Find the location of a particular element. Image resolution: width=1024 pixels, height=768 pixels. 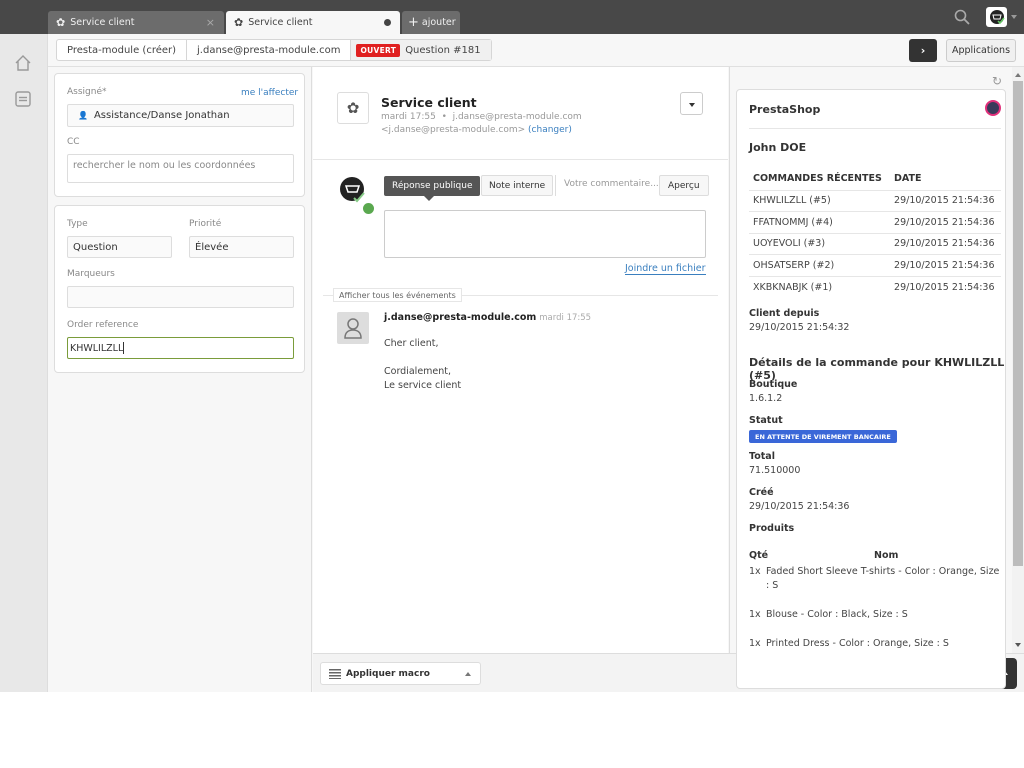

order-reference-value: KHWLILZLL is located at coordinates (97, 348).